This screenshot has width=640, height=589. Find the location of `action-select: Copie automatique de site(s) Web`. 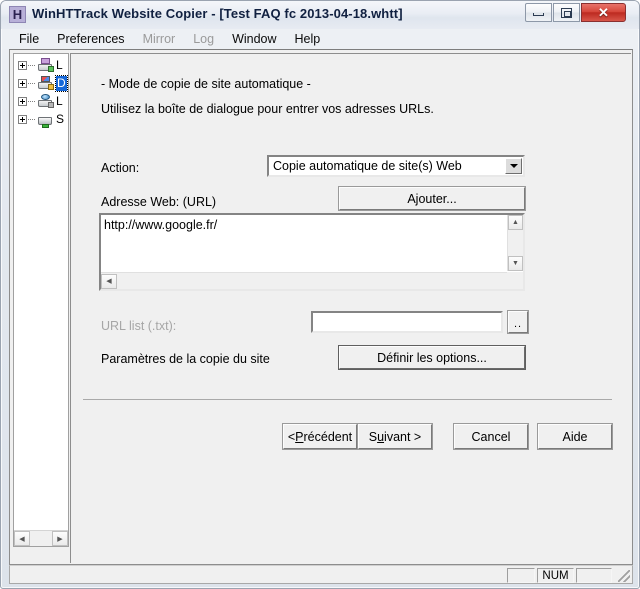

action-select: Copie automatique de site(s) Web is located at coordinates (396, 166).